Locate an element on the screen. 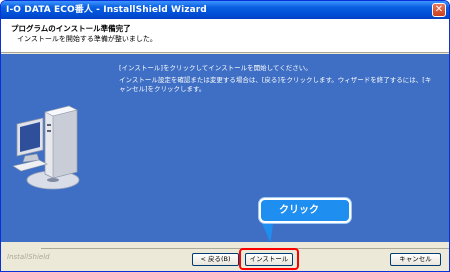 This screenshot has width=450, height=272. header-title: プログラムのインストール準備完了 is located at coordinates (71, 28).